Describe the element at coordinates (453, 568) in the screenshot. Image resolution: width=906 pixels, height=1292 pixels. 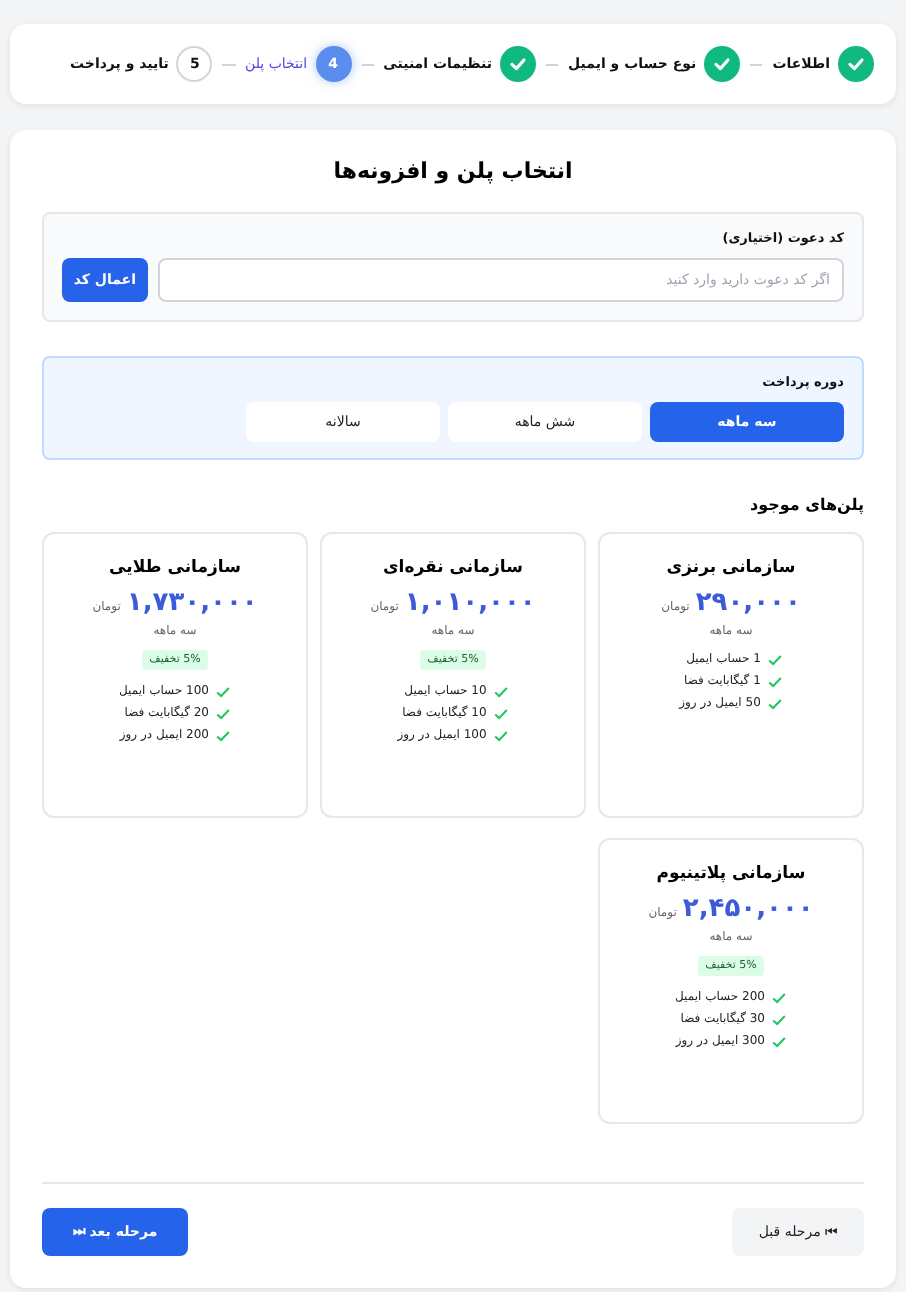
I see `plan-name: سازمانی نقره‌ای` at that location.